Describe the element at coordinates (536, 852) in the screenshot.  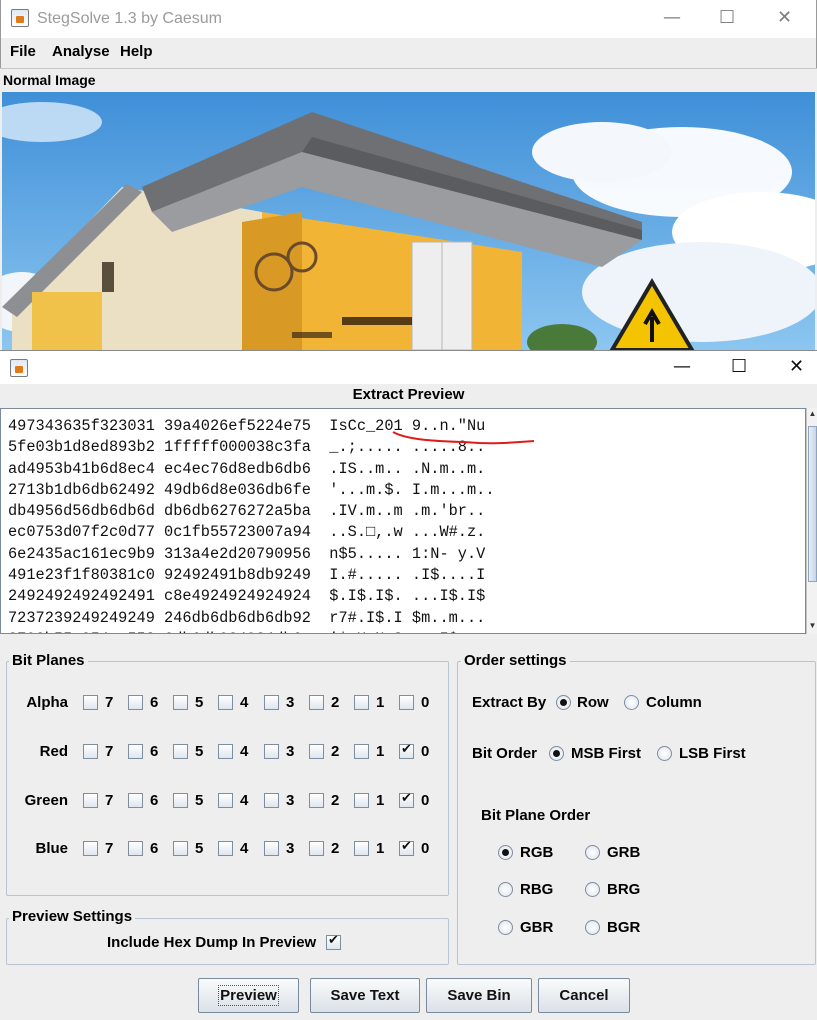
I see `plane-order-rgb-label: RGB` at that location.